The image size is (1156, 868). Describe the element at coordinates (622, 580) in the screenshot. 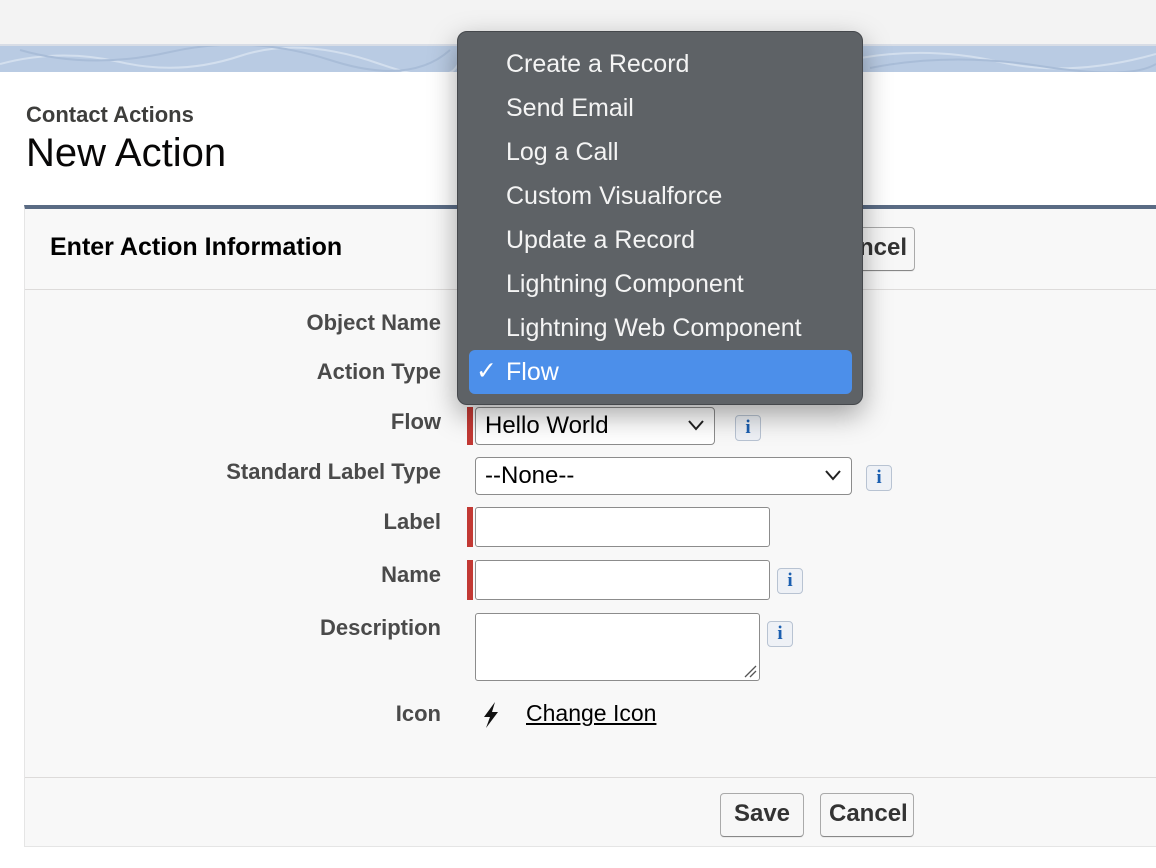

I see `name-input` at that location.